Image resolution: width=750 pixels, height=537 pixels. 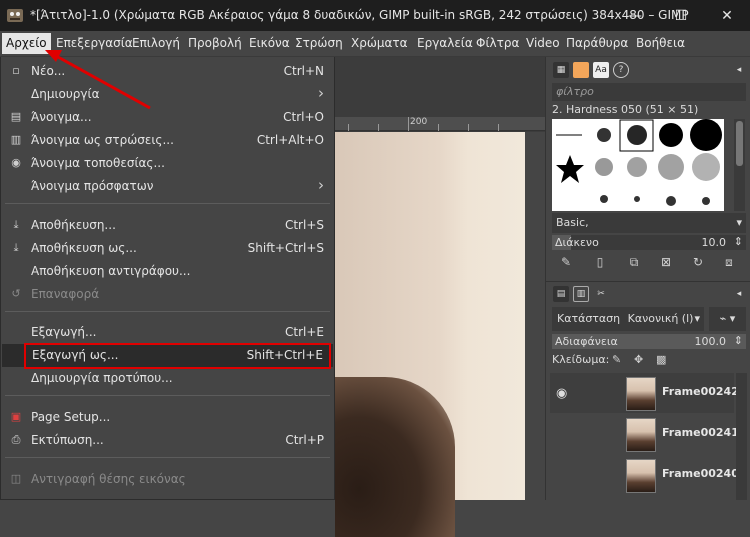 I want to click on lock-pixels-icon: ✎, so click(x=616, y=359).